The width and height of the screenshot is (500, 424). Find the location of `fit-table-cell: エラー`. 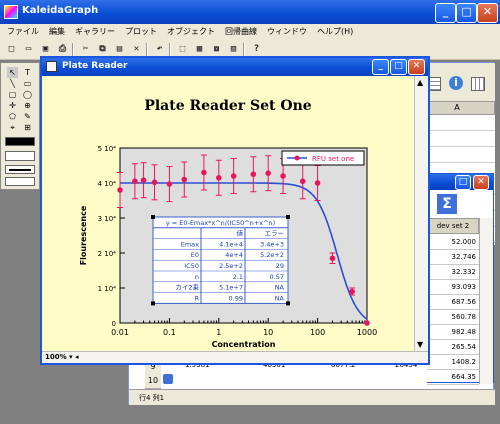

fit-table-cell: エラー is located at coordinates (275, 234).